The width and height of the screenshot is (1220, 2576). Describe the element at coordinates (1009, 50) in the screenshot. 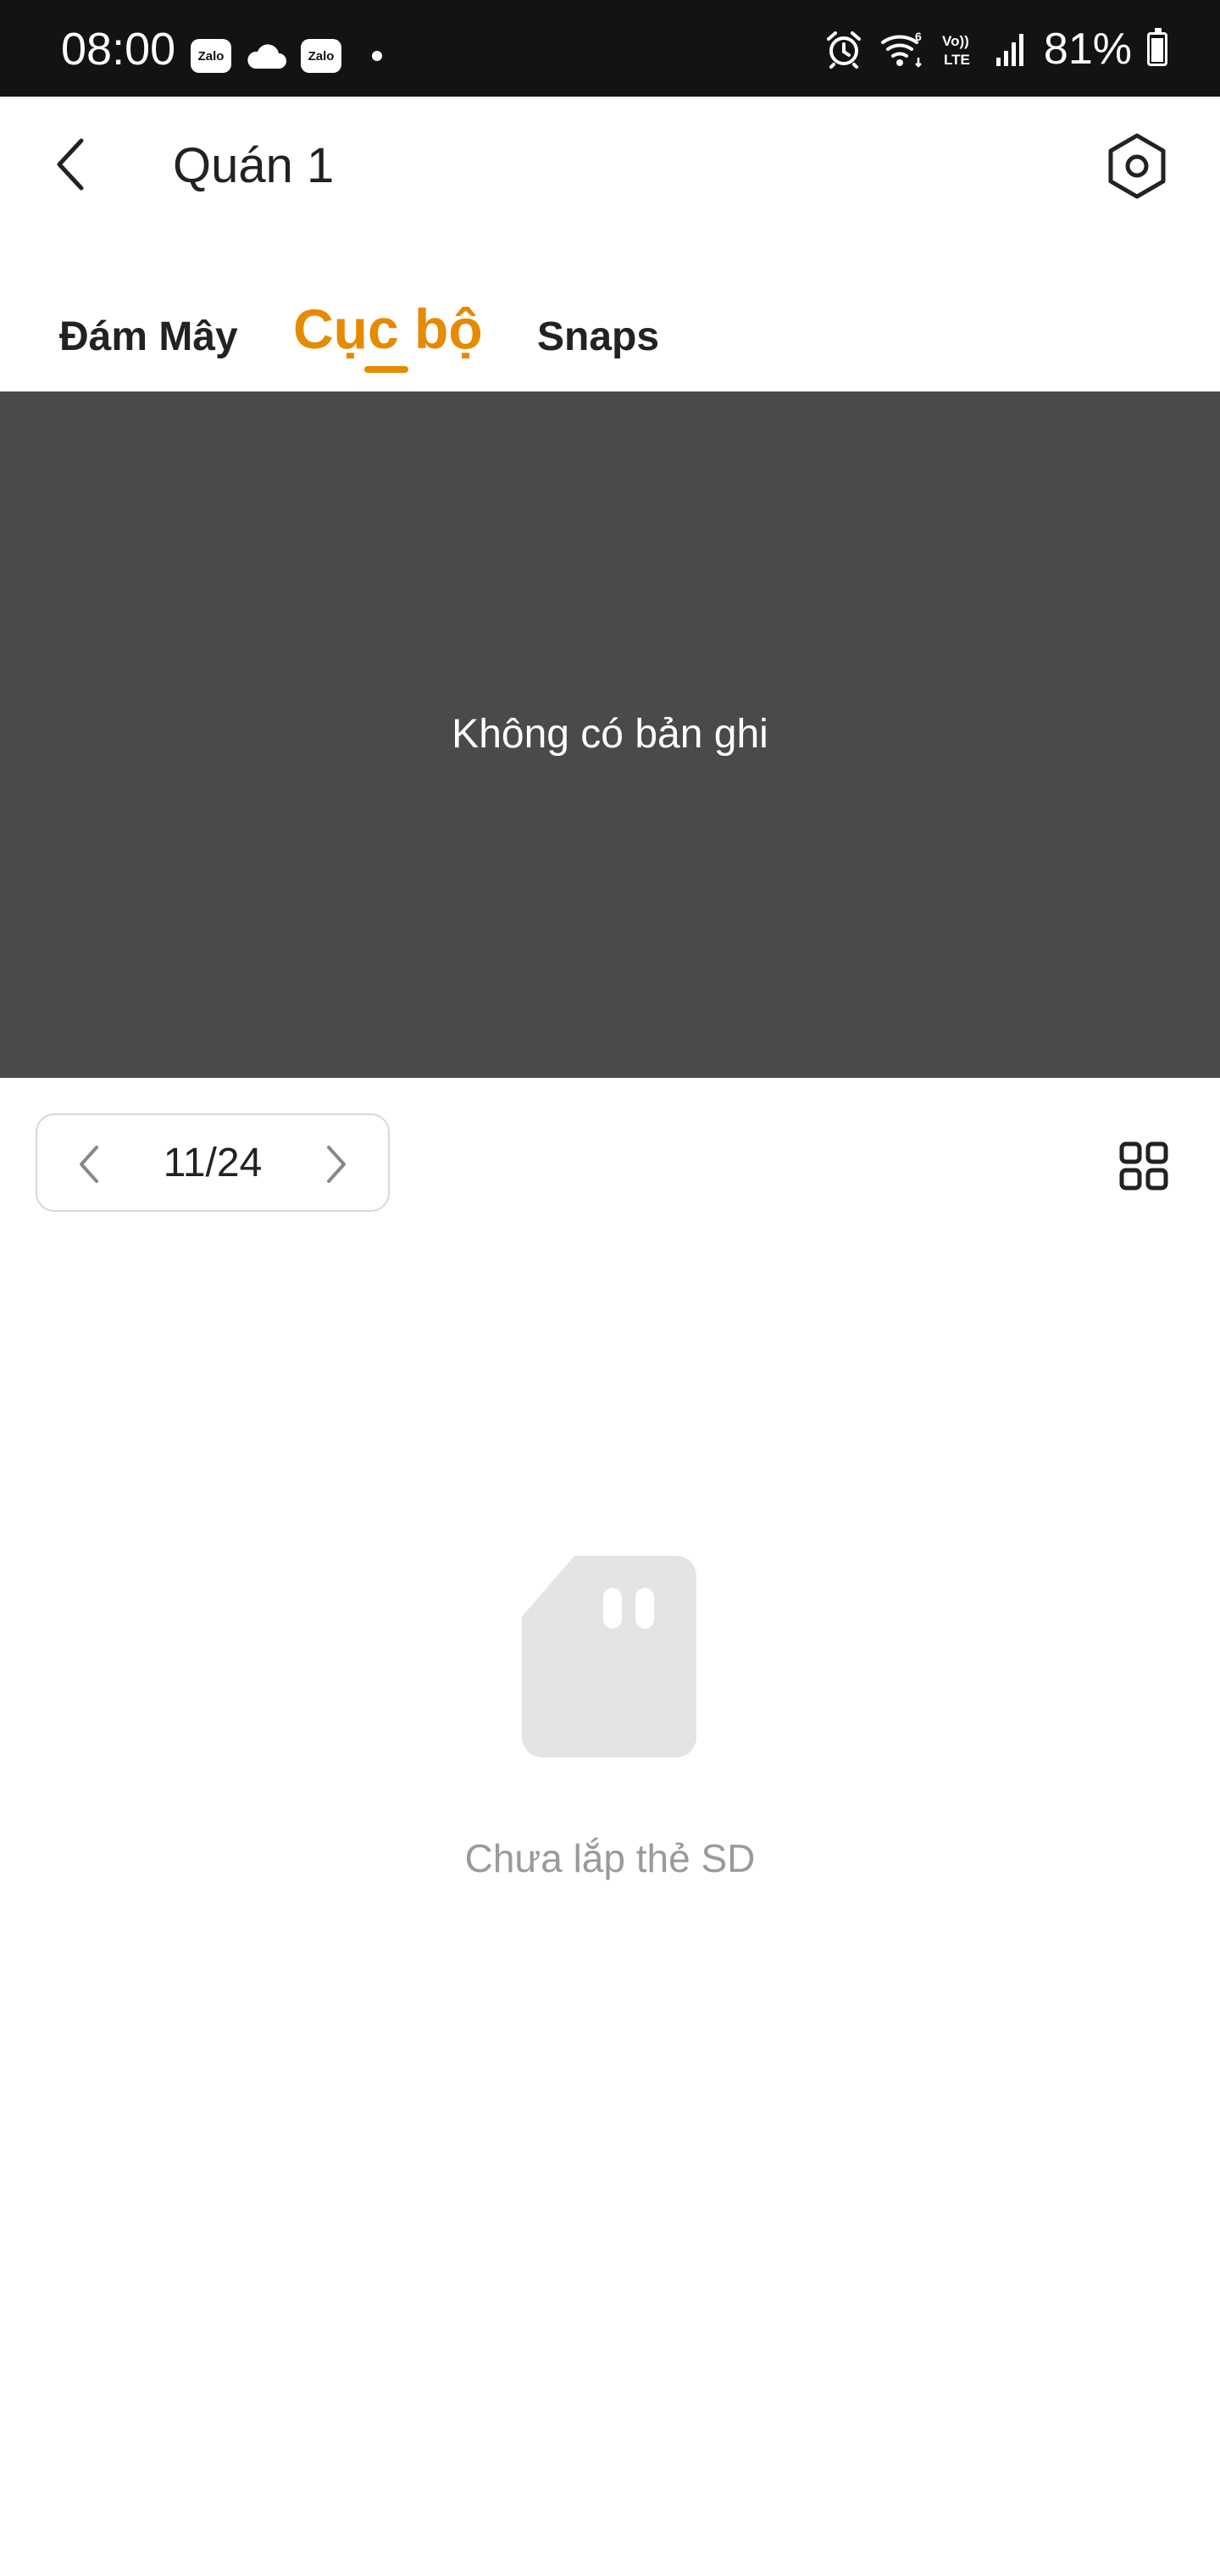

I see `signal-icon` at that location.